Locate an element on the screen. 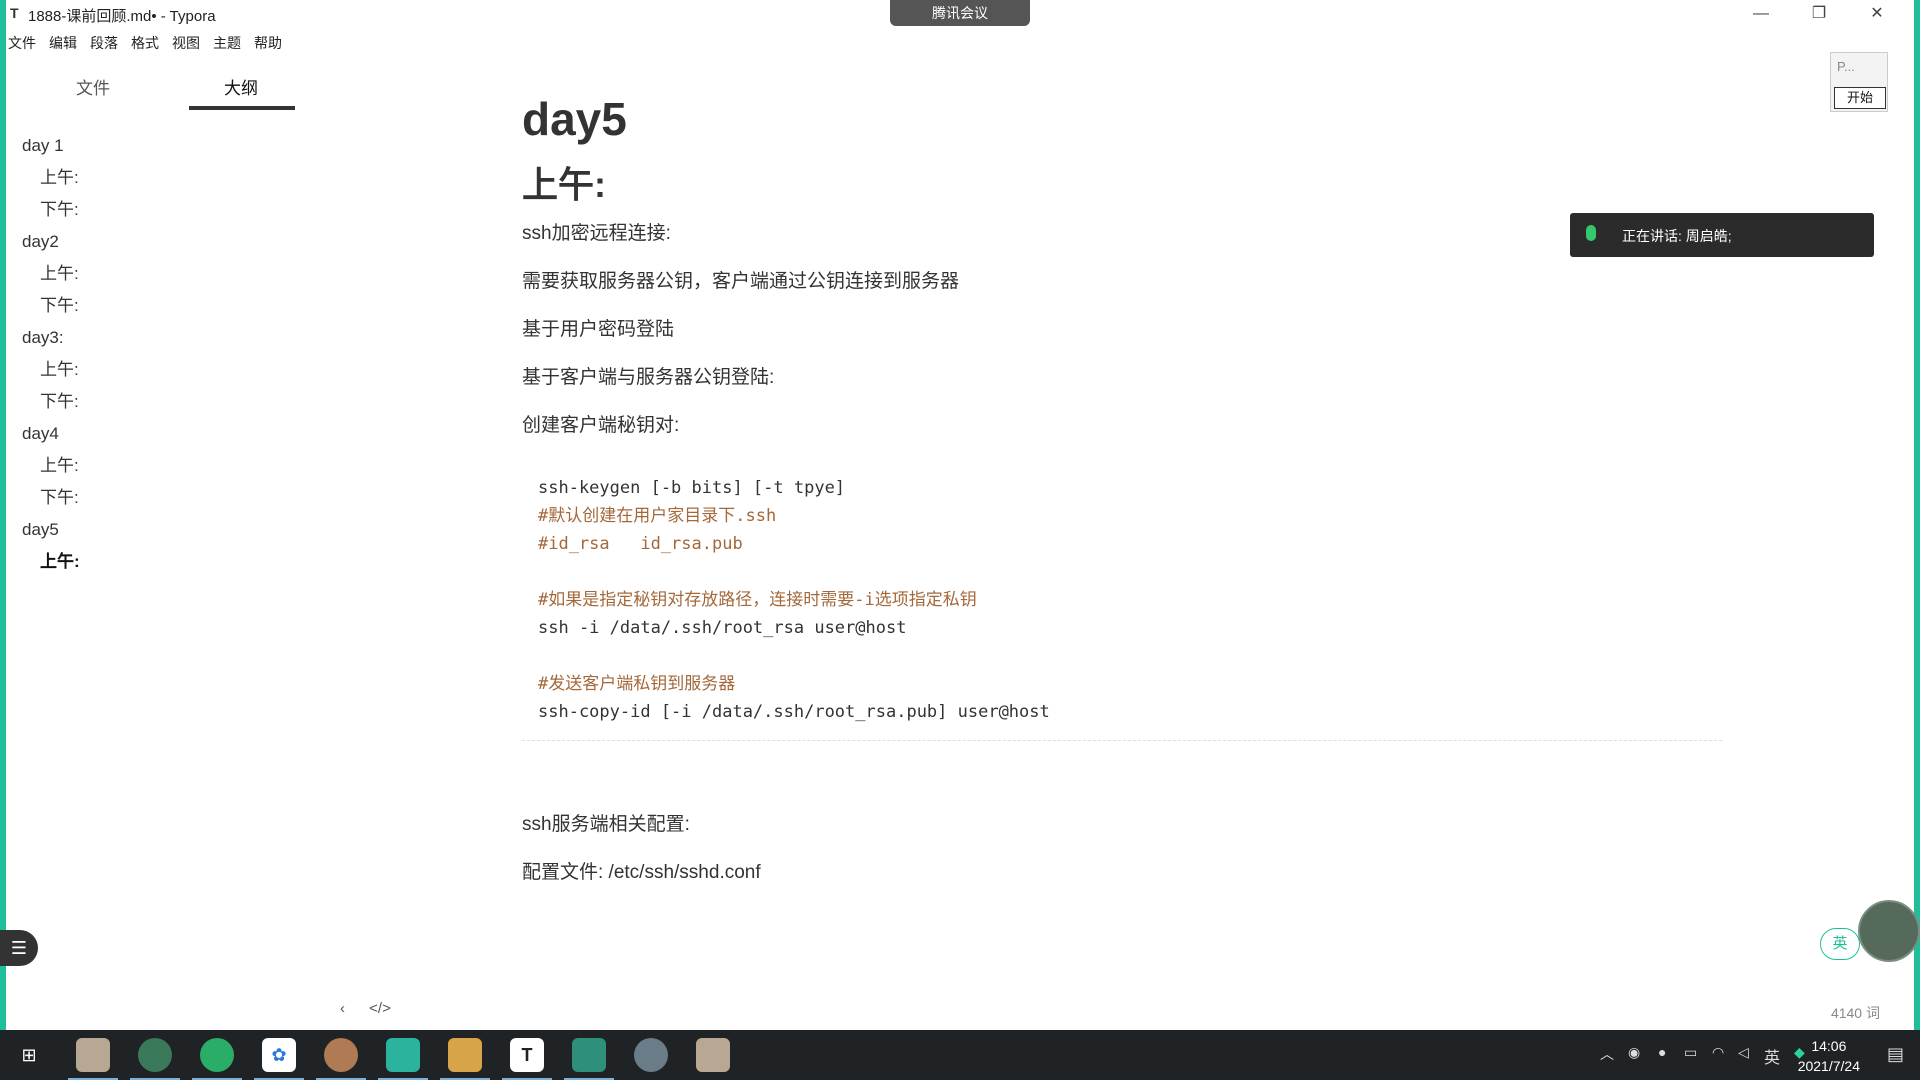 This screenshot has width=1920, height=1080. heading-morning: 上午: is located at coordinates (1122, 185).